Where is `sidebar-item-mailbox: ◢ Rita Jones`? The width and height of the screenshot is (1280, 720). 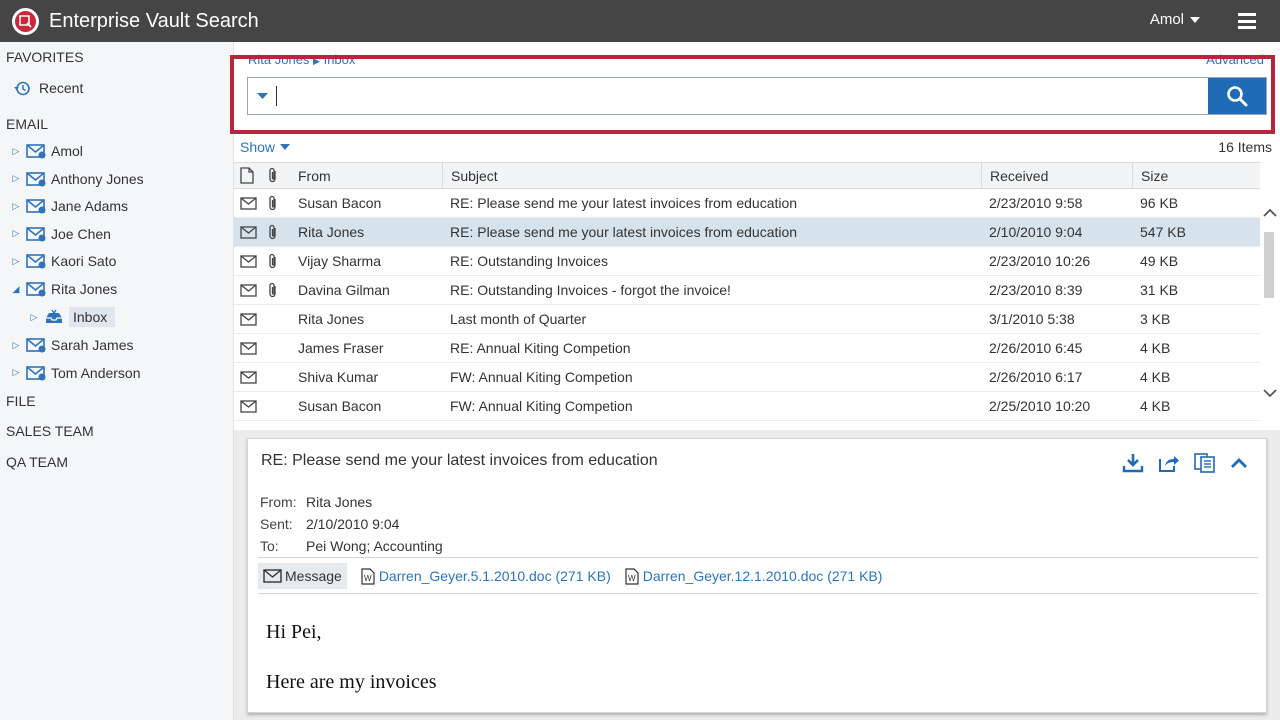
sidebar-item-mailbox: ◢ Rita Jones is located at coordinates (64, 289).